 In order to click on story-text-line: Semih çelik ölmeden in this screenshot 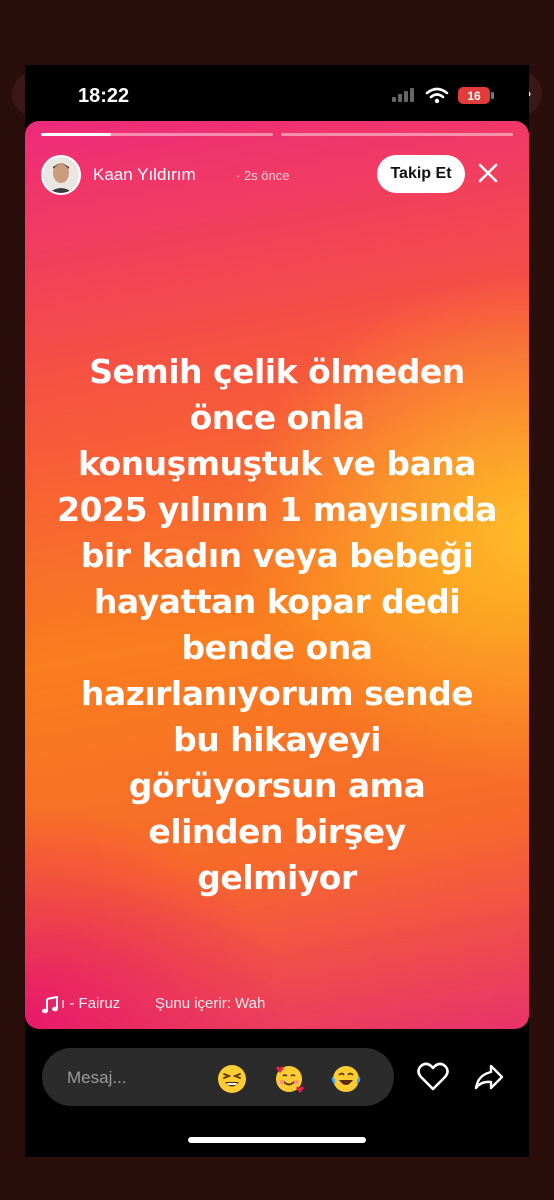, I will do `click(277, 371)`.